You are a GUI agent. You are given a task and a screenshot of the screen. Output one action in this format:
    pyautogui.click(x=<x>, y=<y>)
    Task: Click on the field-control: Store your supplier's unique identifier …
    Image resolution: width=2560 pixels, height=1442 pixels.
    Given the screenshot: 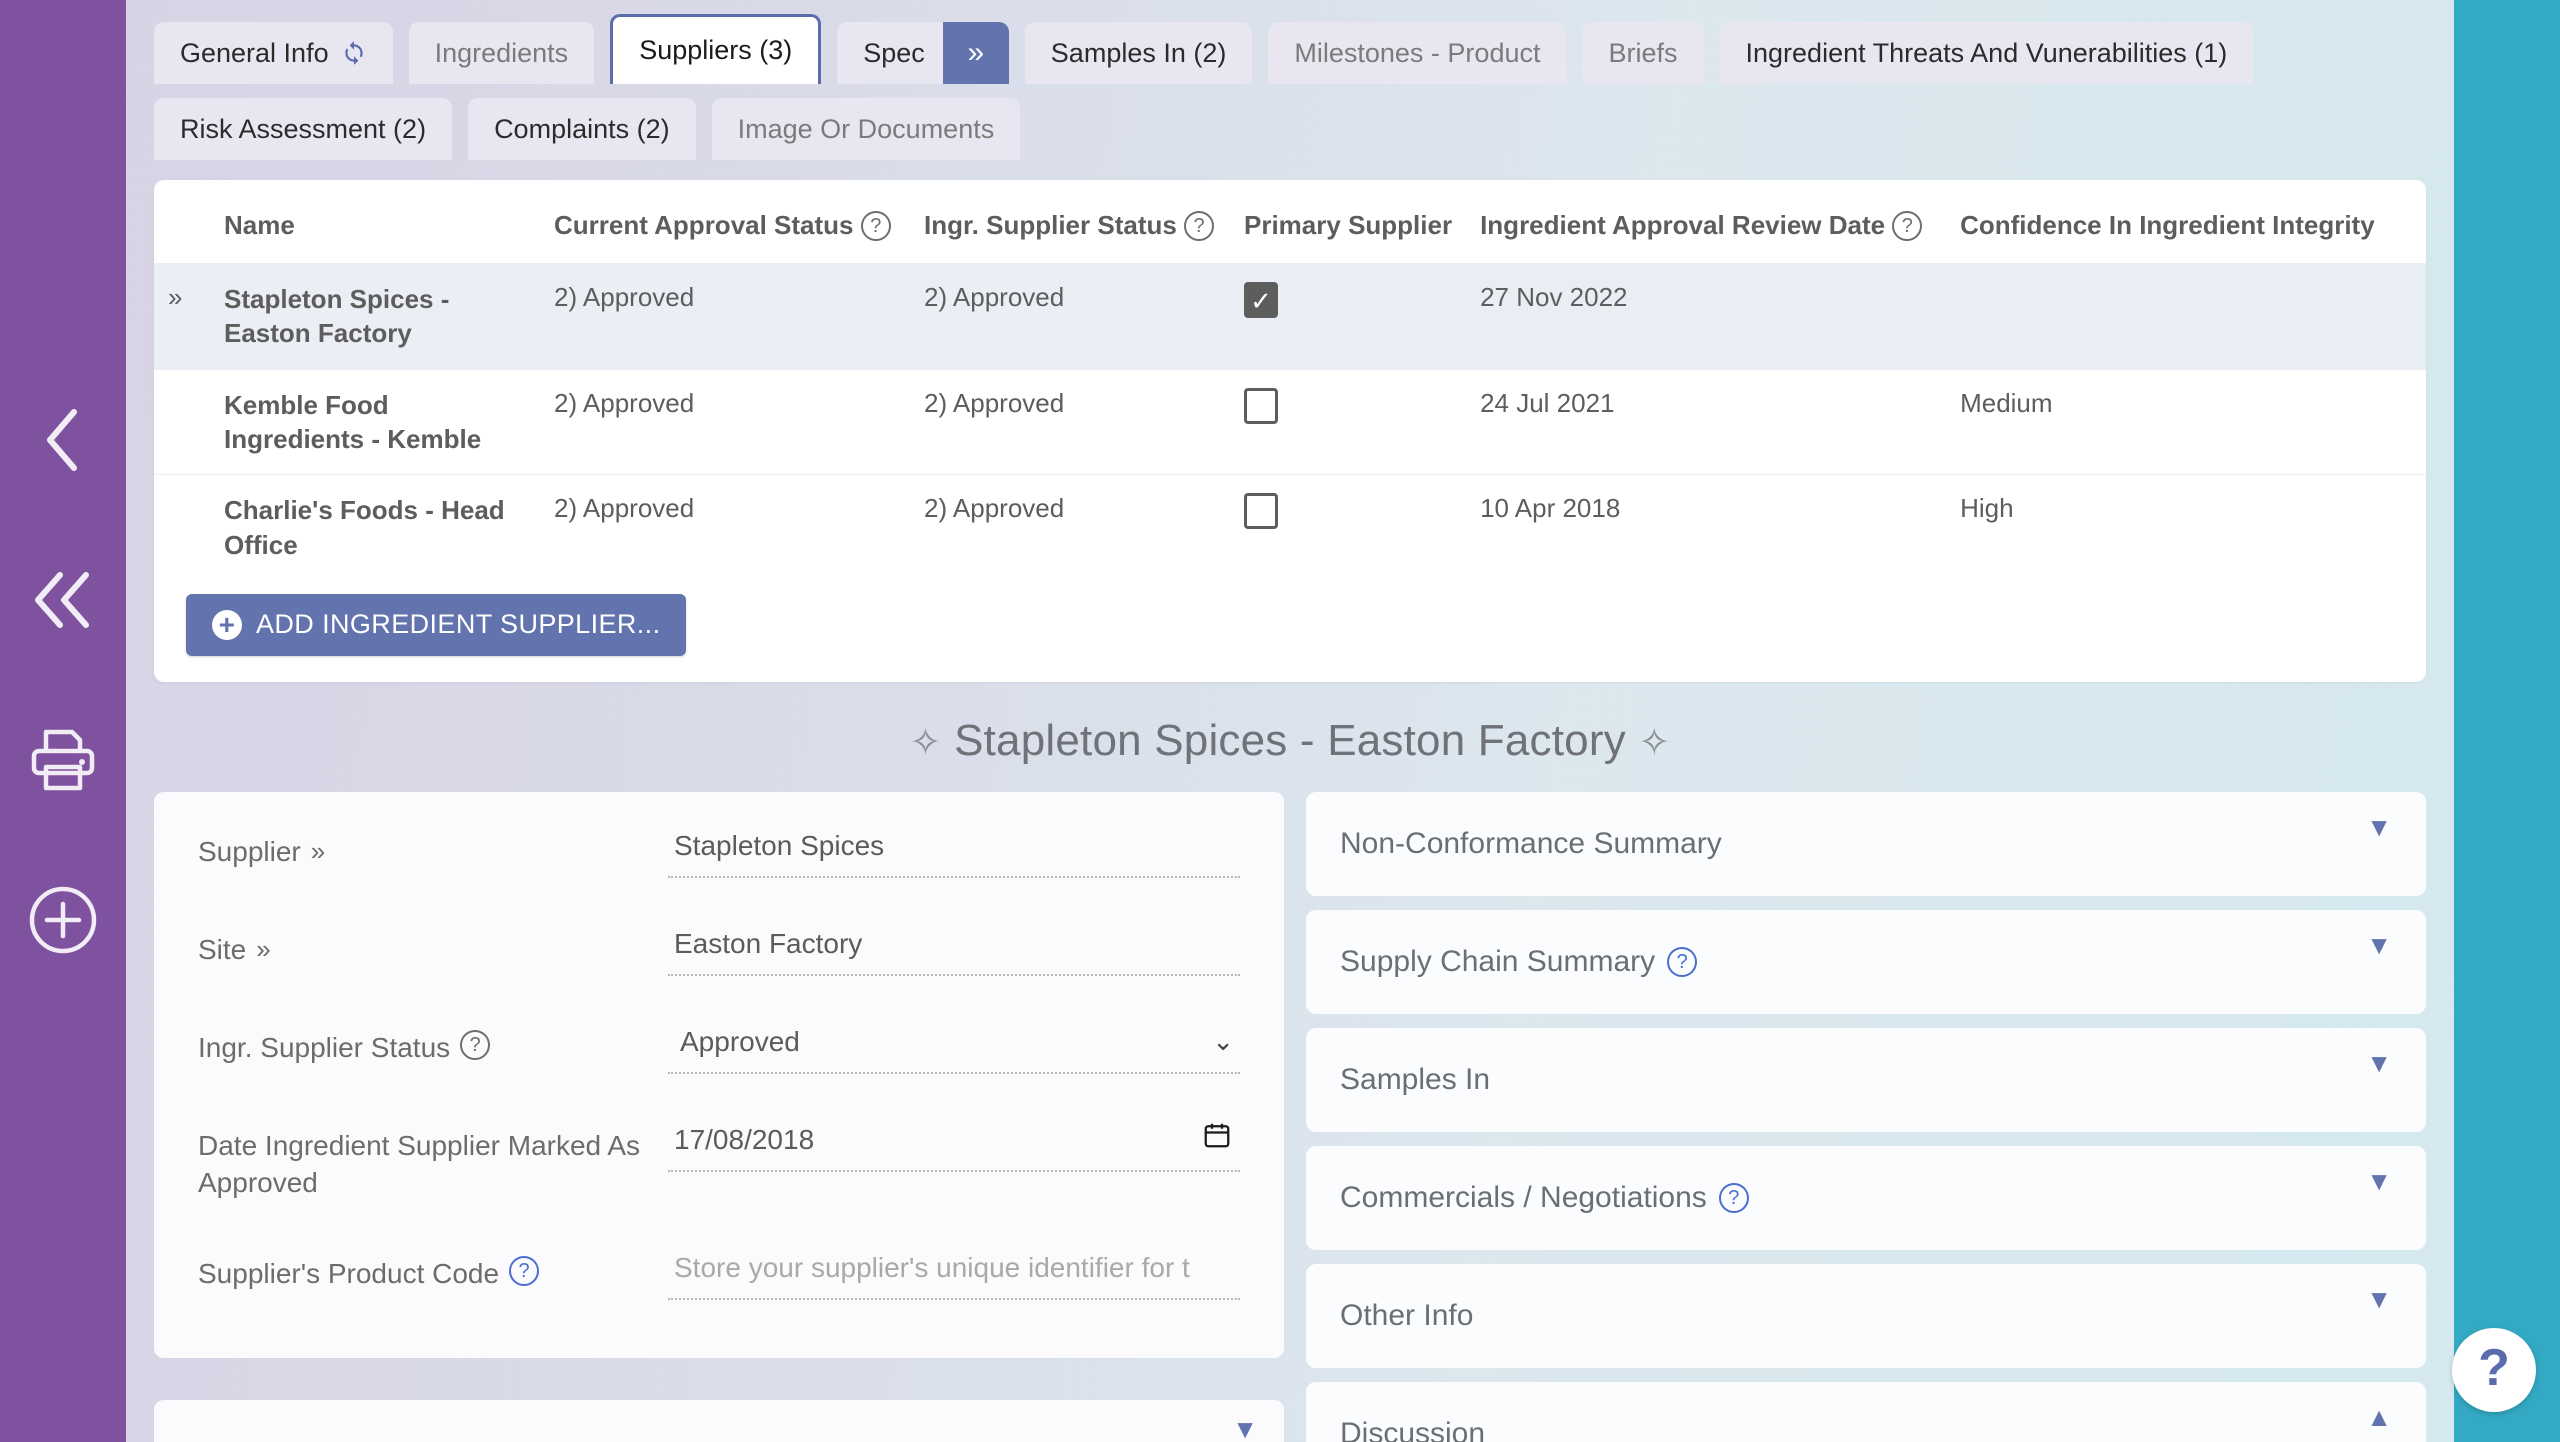 What is the action you would take?
    pyautogui.click(x=954, y=1274)
    